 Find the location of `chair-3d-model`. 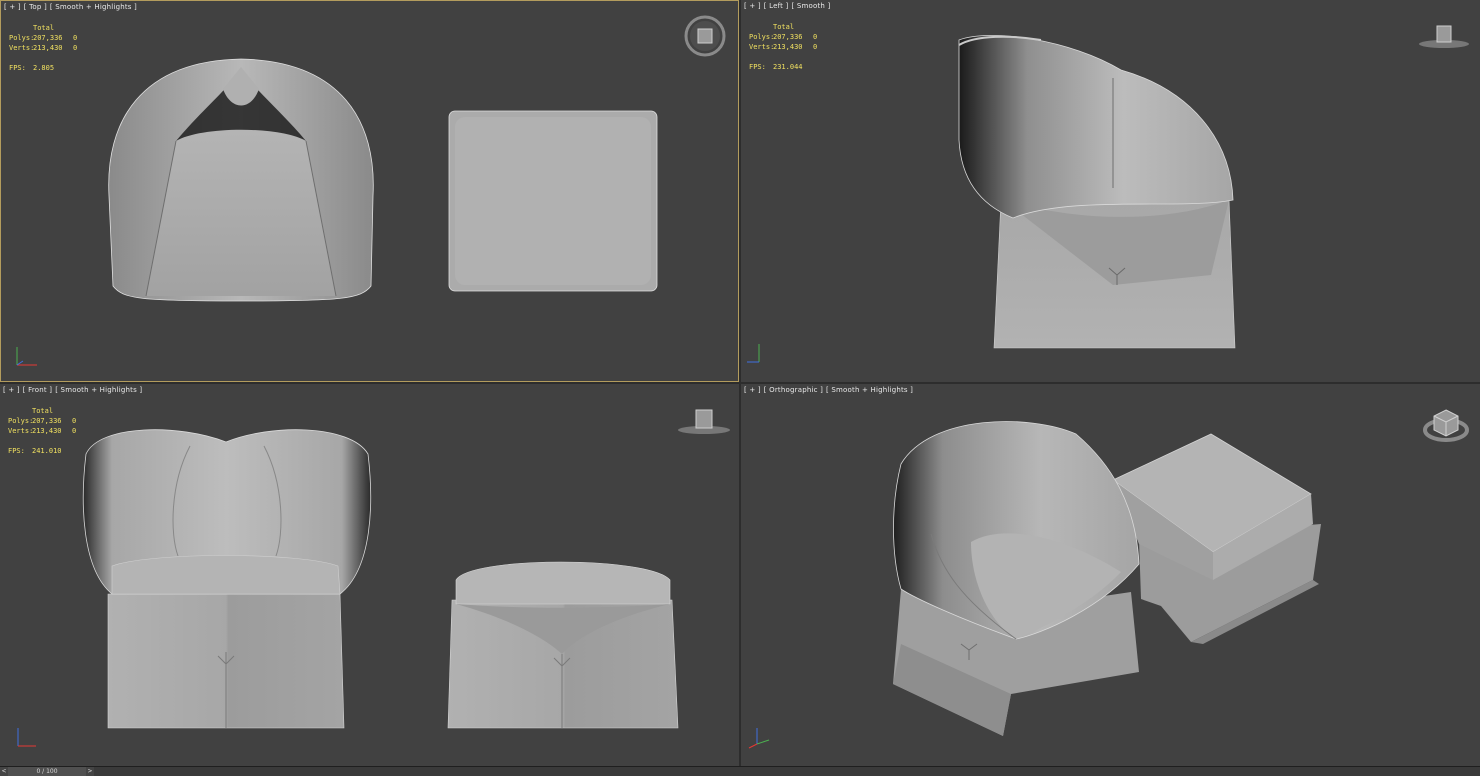

chair-3d-model is located at coordinates (1016, 578).